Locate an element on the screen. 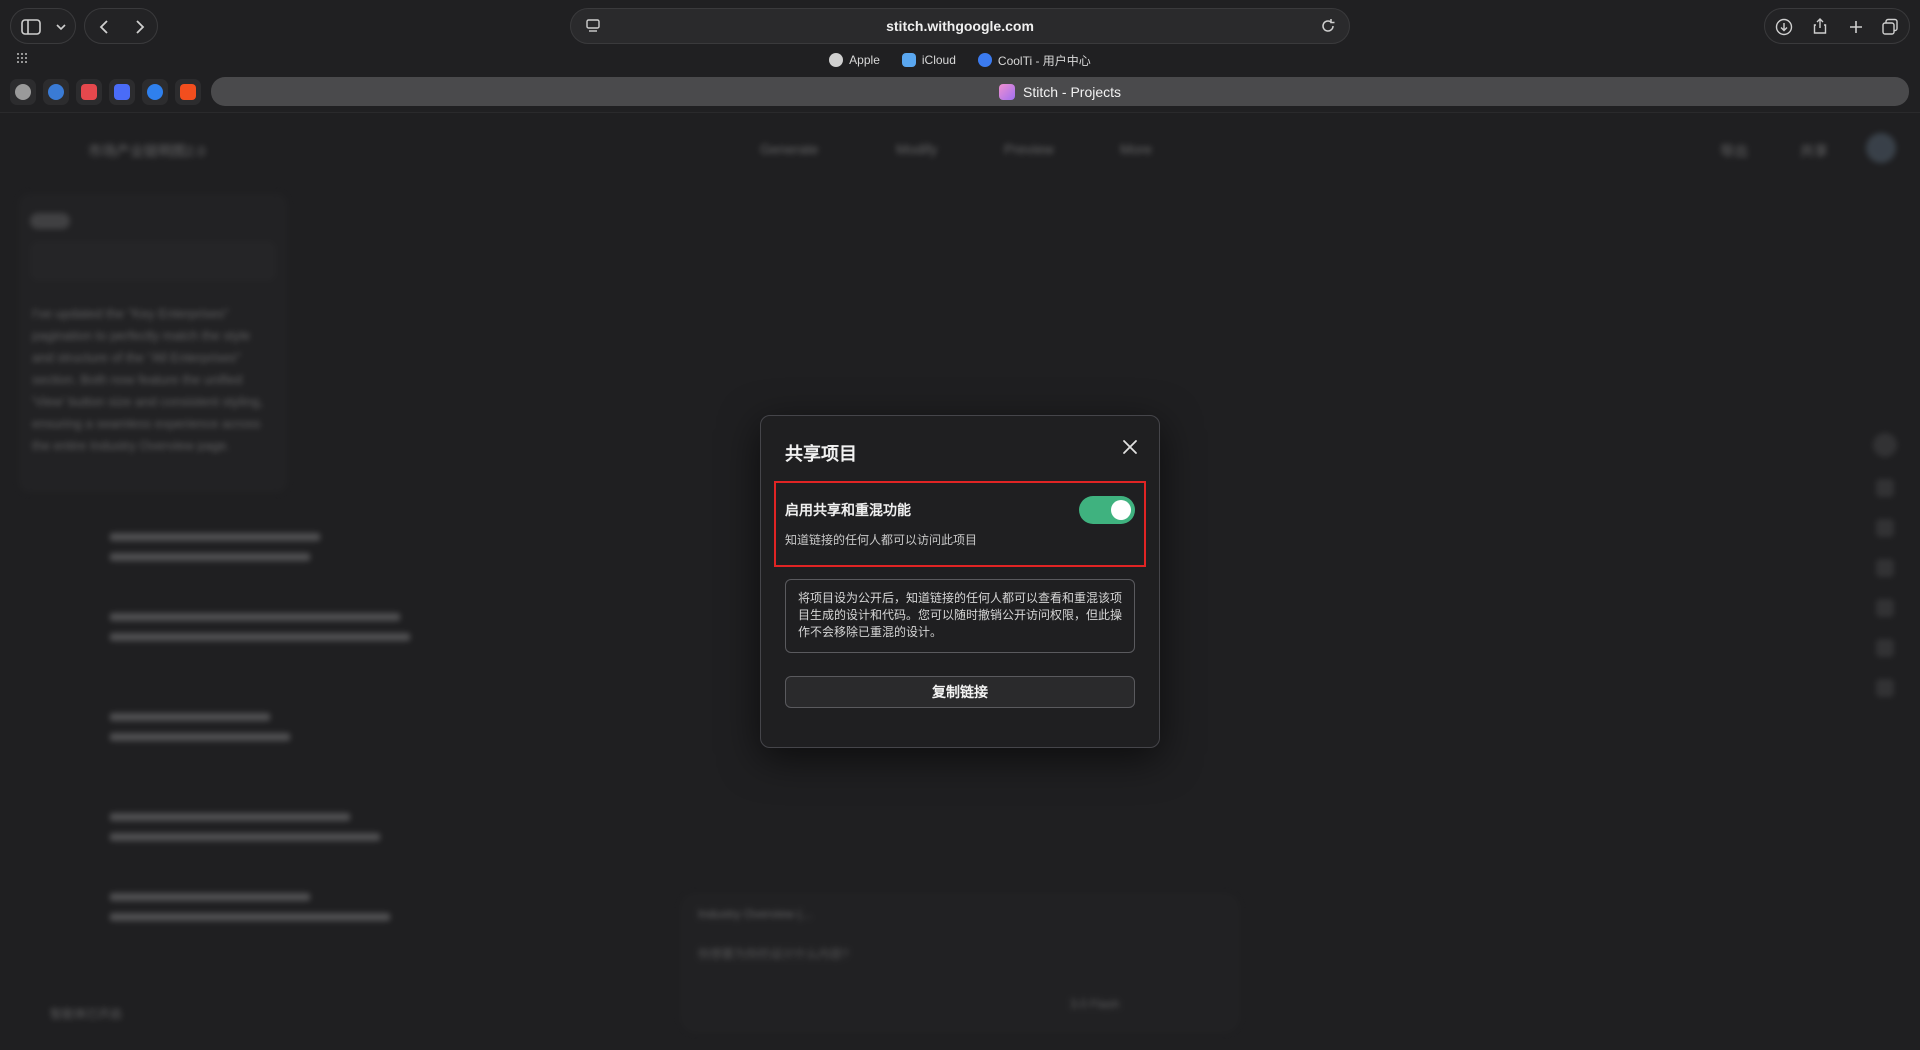 The width and height of the screenshot is (1920, 1050). reload-icon is located at coordinates (1328, 26).